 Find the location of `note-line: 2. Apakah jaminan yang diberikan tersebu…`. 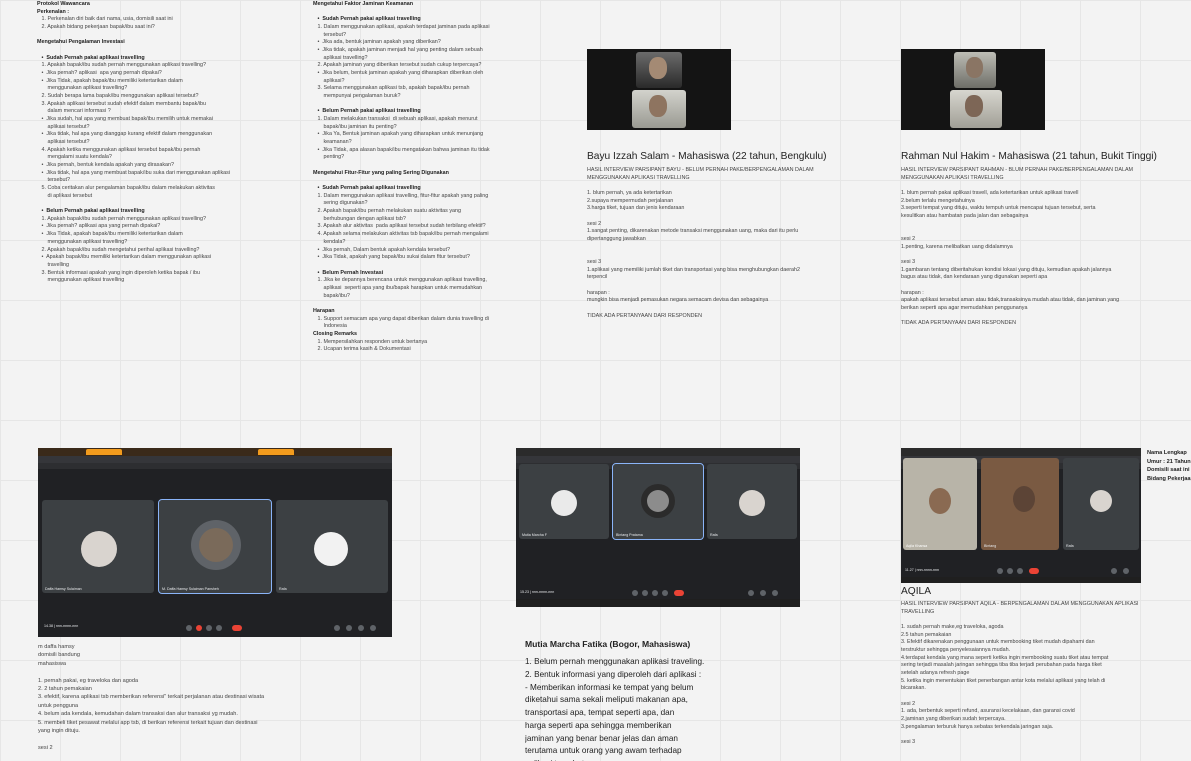

note-line: 2. Apakah jaminan yang diberikan tersebu… is located at coordinates (397, 65).